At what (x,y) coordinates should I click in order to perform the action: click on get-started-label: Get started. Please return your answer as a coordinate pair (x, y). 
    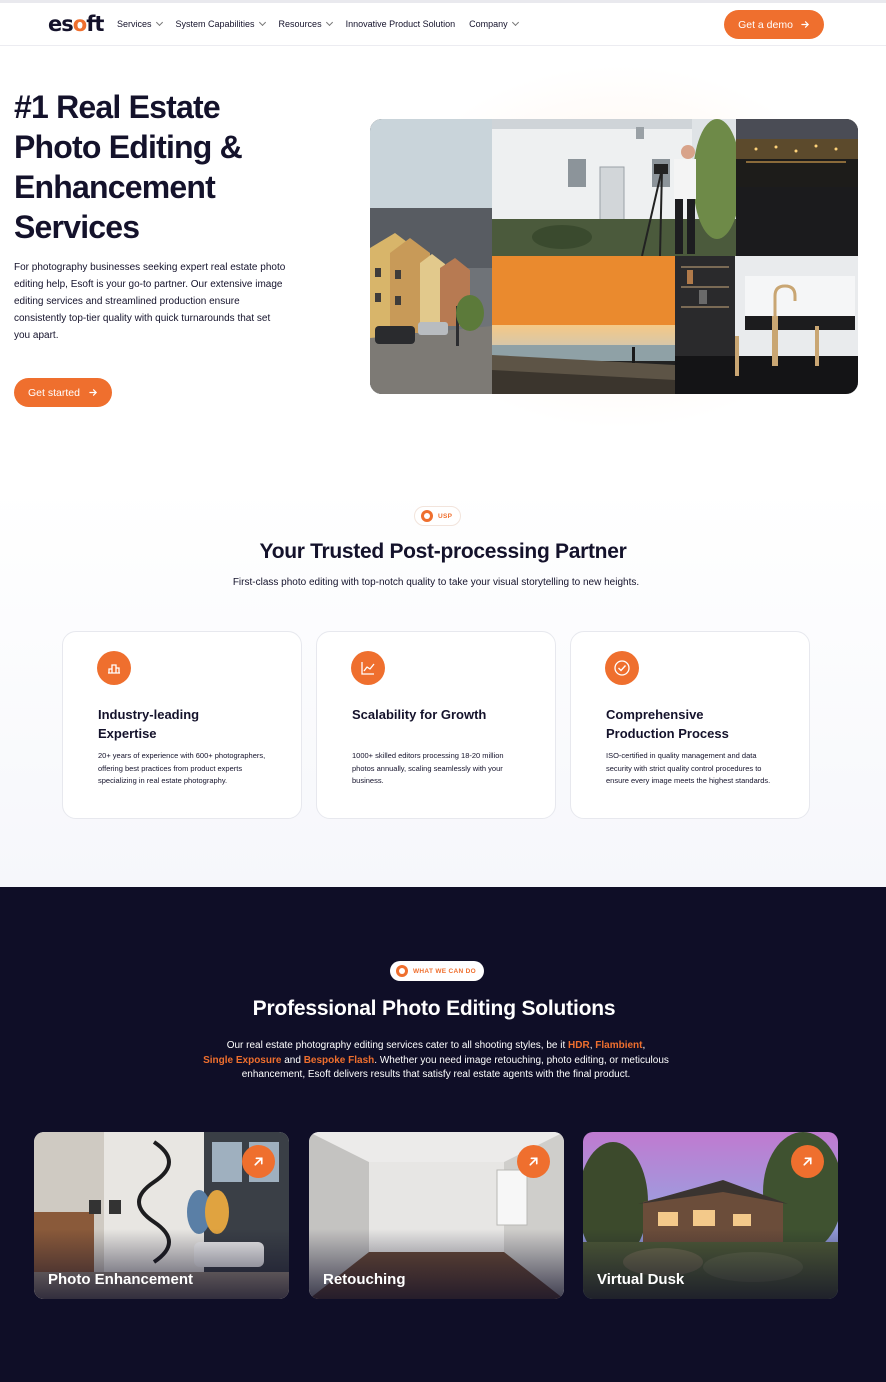
    Looking at the image, I should click on (54, 392).